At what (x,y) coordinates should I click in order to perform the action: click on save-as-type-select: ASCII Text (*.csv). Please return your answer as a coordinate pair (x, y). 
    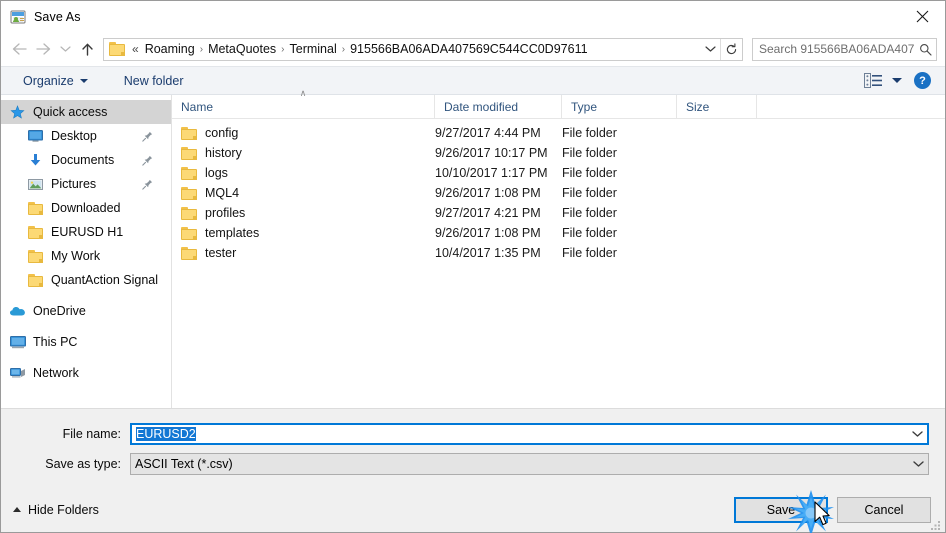
    Looking at the image, I should click on (529, 464).